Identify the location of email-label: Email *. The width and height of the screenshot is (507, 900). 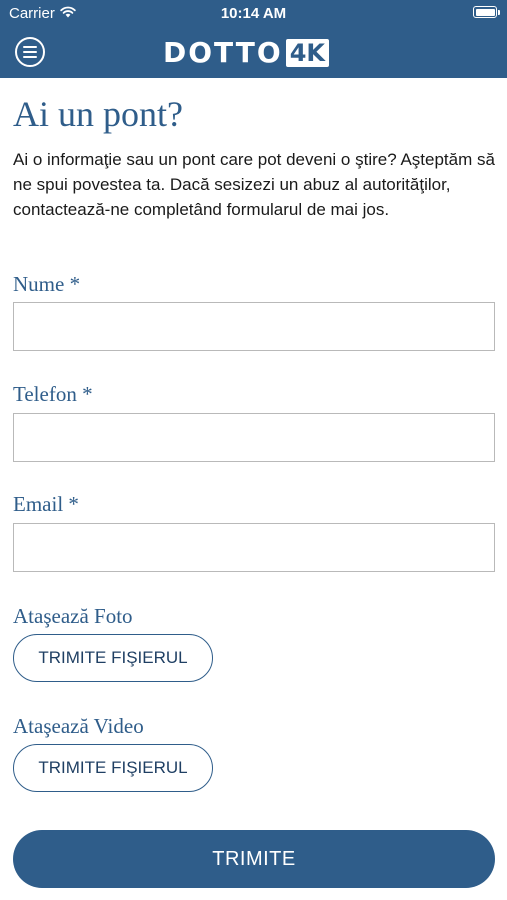
(46, 504).